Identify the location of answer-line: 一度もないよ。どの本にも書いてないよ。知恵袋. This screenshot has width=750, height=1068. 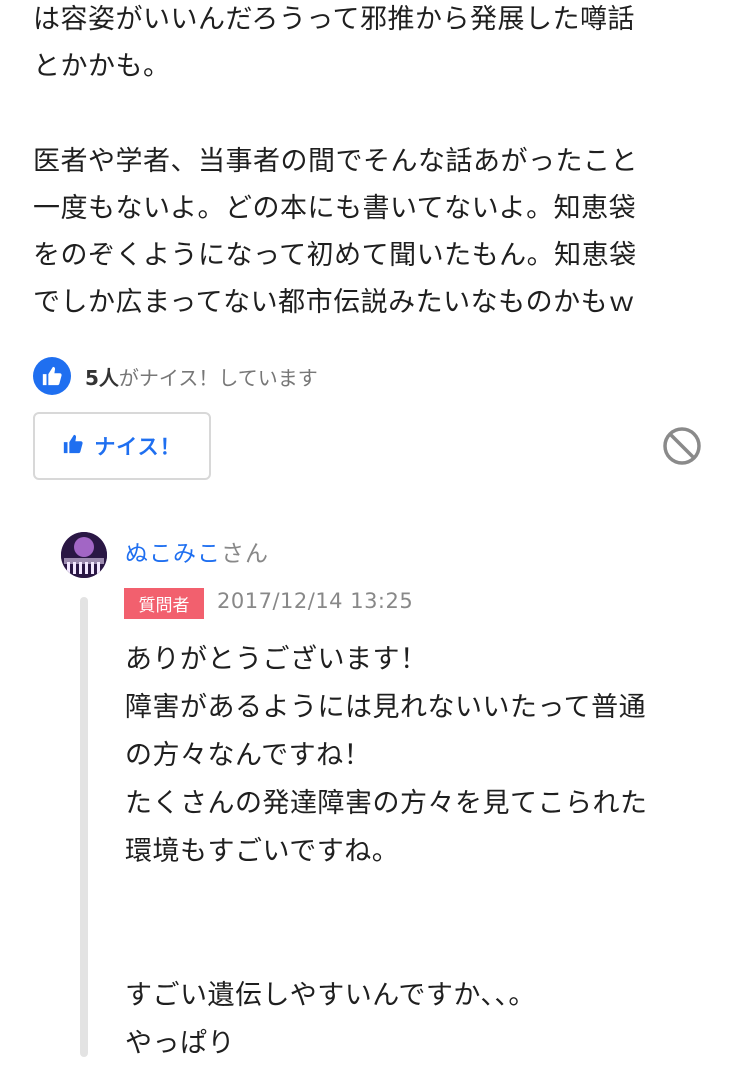
(335, 208).